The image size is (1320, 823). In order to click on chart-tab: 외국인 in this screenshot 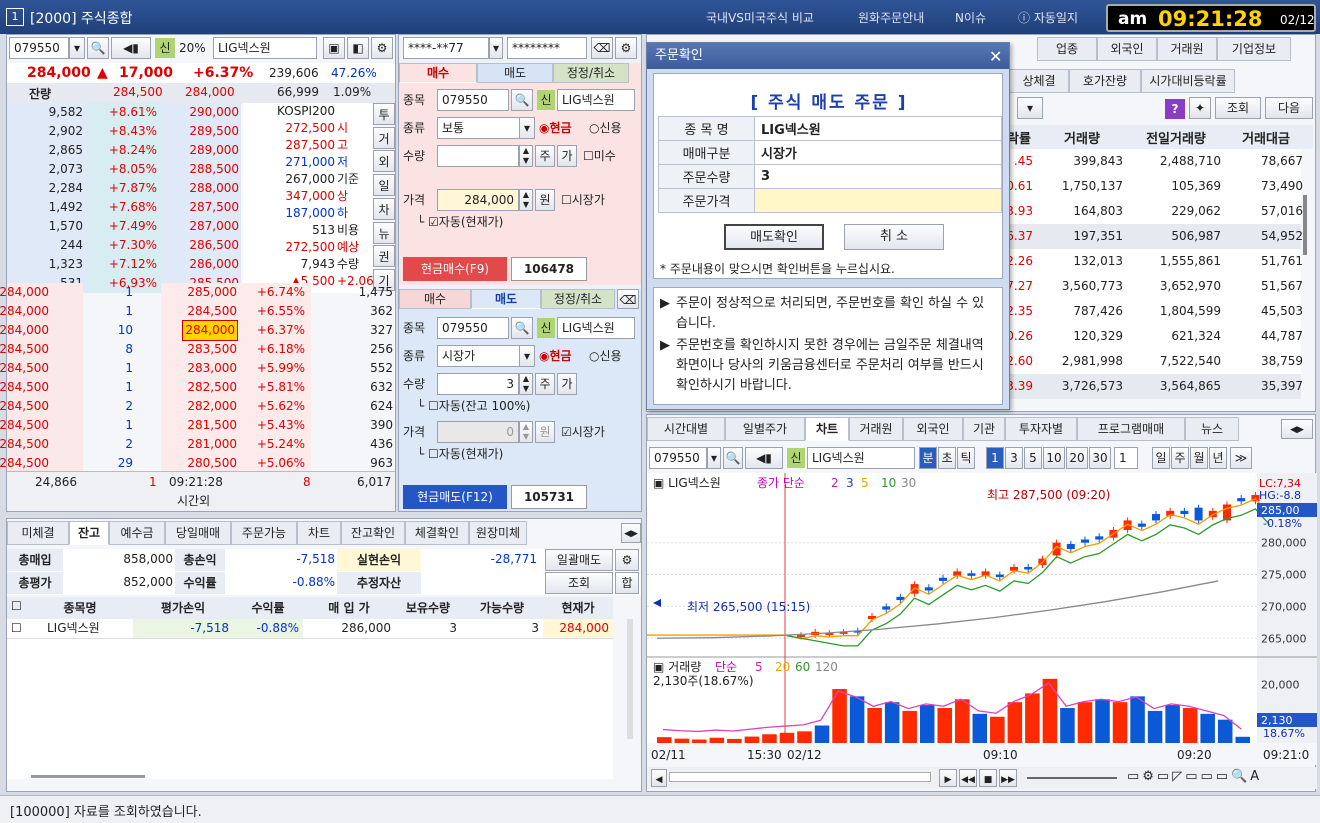, I will do `click(933, 429)`.